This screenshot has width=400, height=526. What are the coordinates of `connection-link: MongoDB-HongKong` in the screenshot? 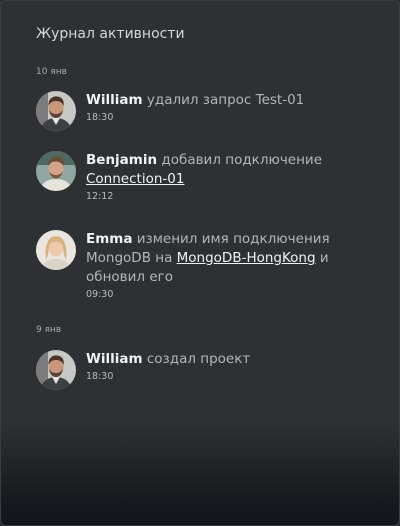 It's located at (246, 258).